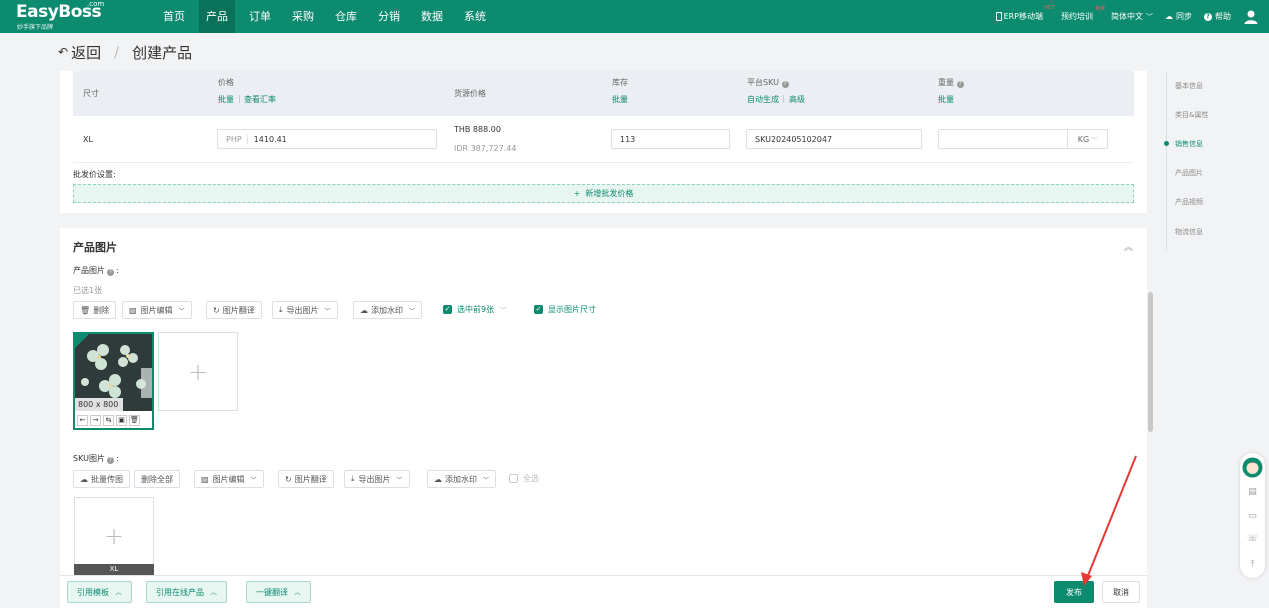  What do you see at coordinates (260, 99) in the screenshot?
I see `view-rate-link: 查看汇率` at bounding box center [260, 99].